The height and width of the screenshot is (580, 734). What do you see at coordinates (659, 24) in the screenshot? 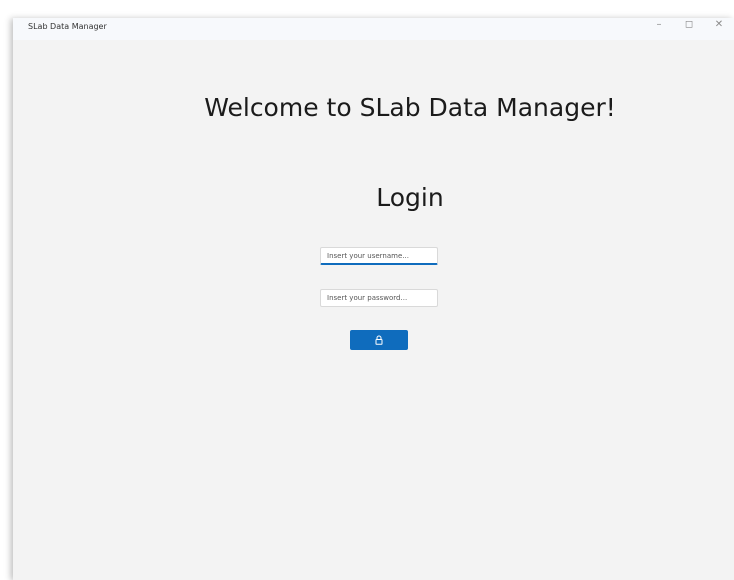
I see `minimize-icon: –` at bounding box center [659, 24].